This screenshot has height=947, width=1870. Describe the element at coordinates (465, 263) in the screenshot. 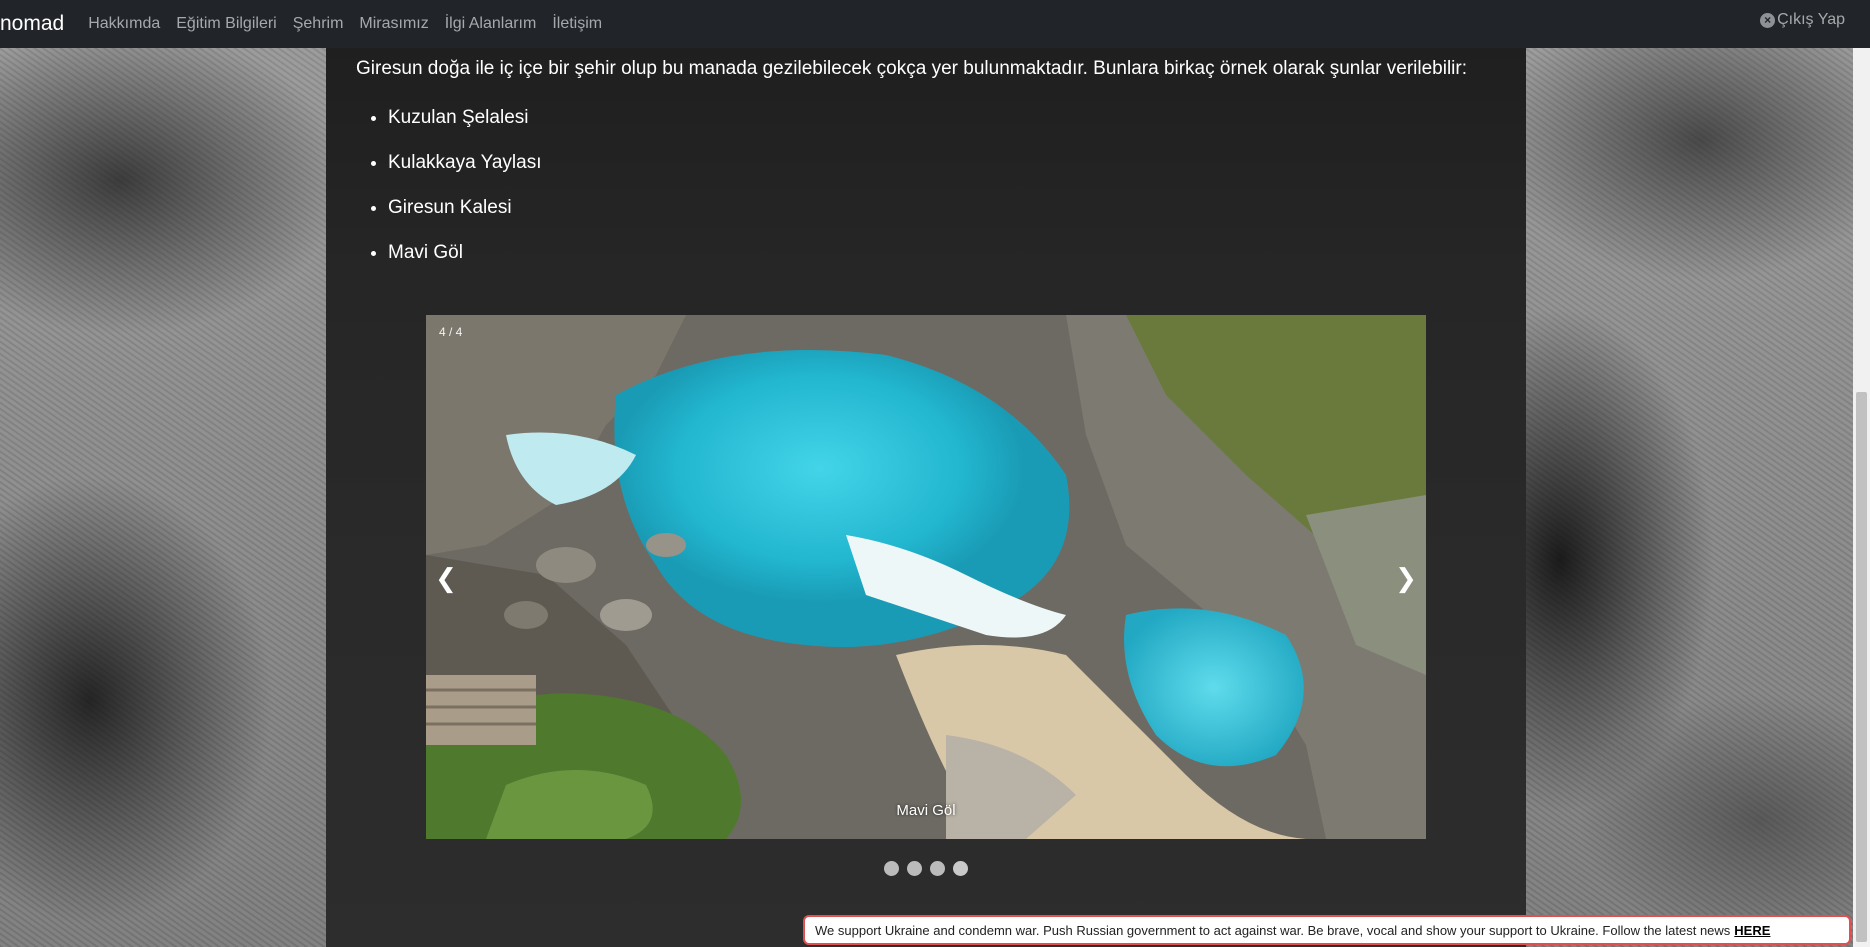

I see `list-item: Mavi Göl` at that location.